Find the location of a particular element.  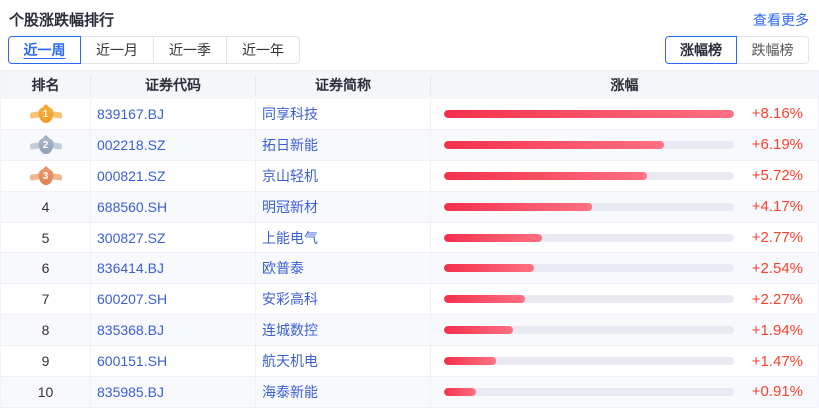

rank-number: 5 is located at coordinates (45, 237).